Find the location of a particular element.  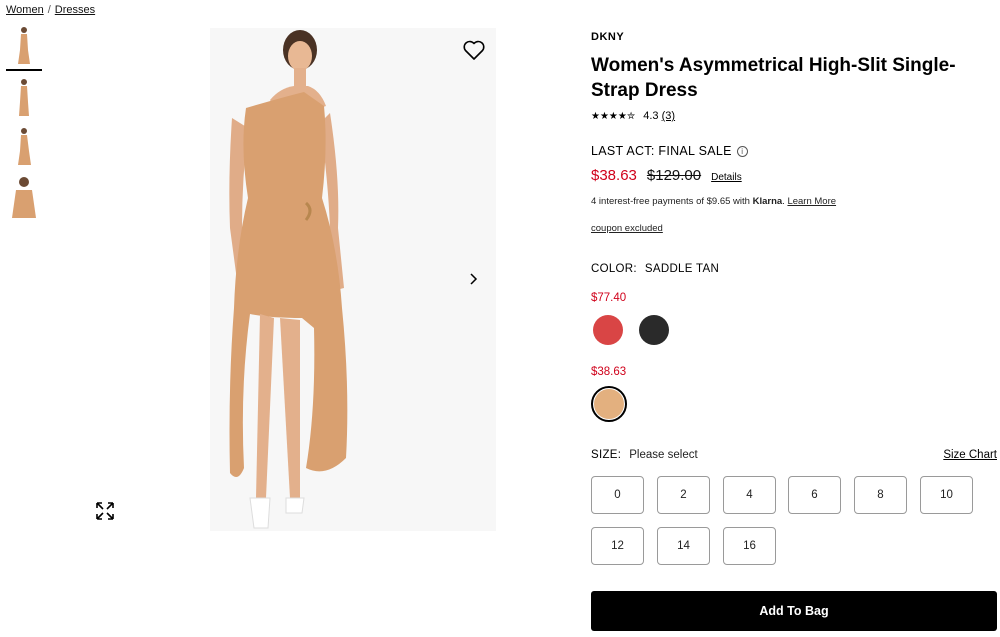

sale-price: $38.63 is located at coordinates (614, 175).